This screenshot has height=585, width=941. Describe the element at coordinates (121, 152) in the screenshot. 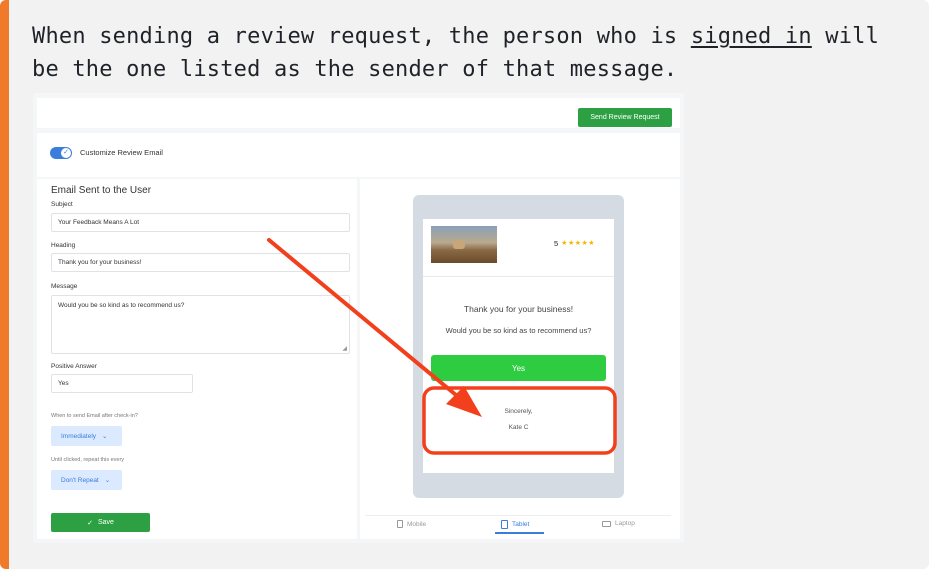

I see `toggle-label: Customize Review Email` at that location.